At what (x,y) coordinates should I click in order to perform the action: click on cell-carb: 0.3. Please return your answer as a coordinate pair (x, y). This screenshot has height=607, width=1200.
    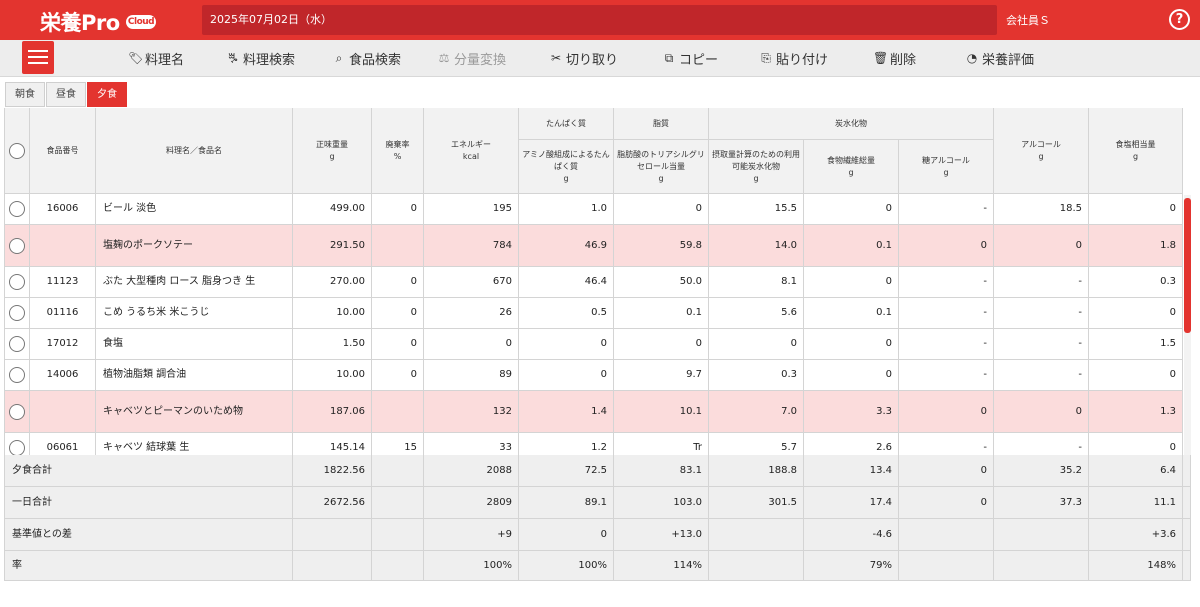
    Looking at the image, I should click on (756, 375).